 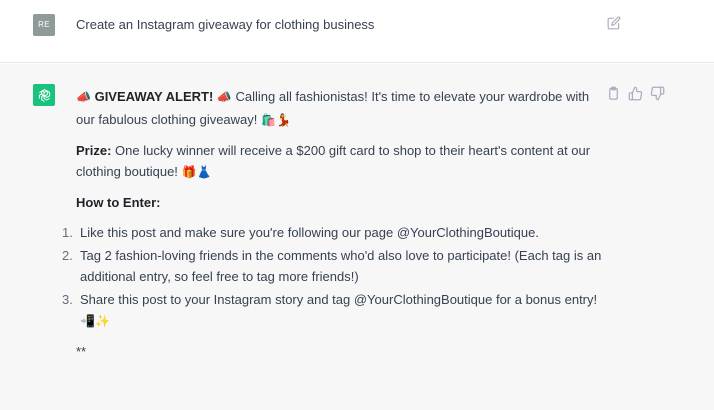 What do you see at coordinates (118, 202) in the screenshot?
I see `how-to-enter-heading: How to Enter:` at bounding box center [118, 202].